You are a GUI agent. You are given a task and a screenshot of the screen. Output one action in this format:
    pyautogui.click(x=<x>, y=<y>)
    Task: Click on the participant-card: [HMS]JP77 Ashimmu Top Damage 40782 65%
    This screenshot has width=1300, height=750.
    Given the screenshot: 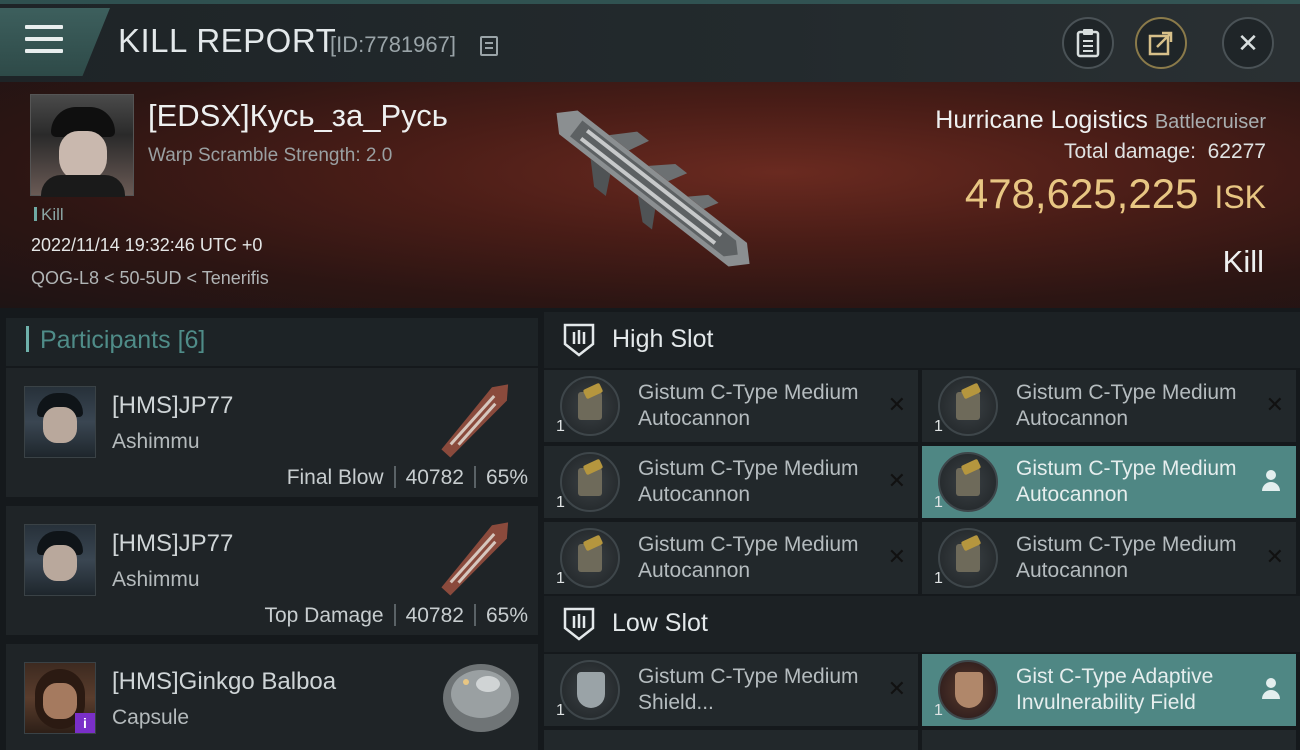 What is the action you would take?
    pyautogui.click(x=272, y=572)
    